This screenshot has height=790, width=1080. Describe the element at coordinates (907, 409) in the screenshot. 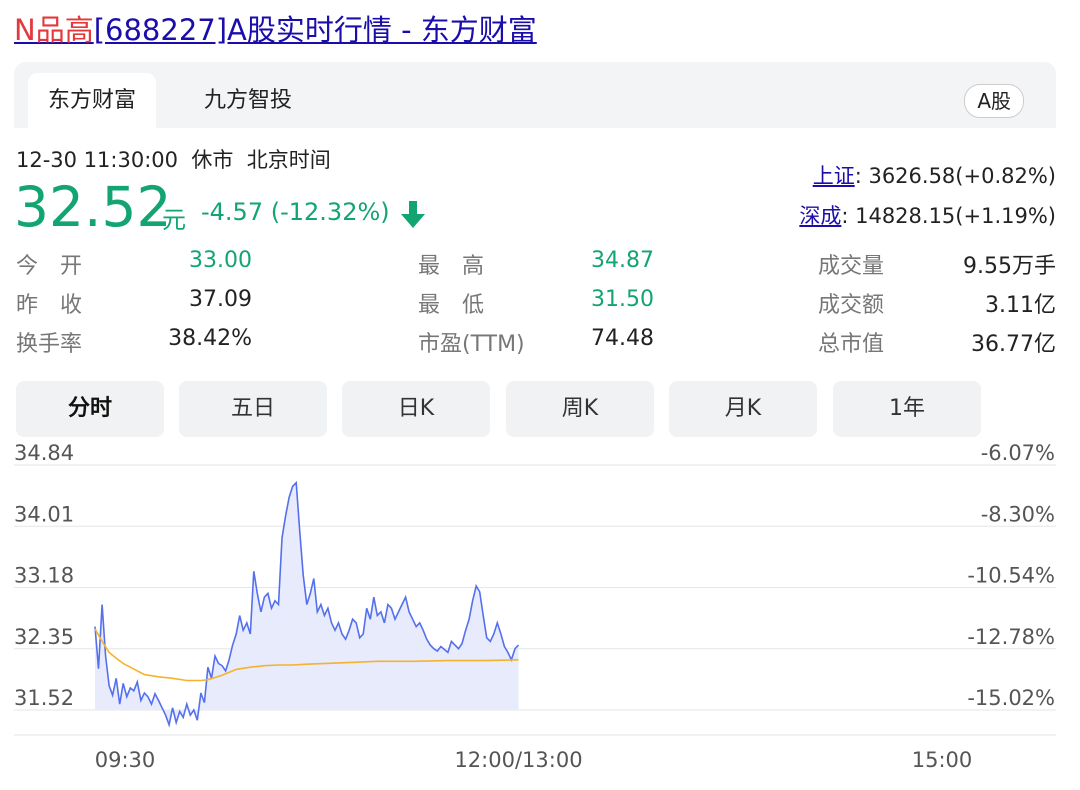

I see `period-one-year-button: 1年` at that location.